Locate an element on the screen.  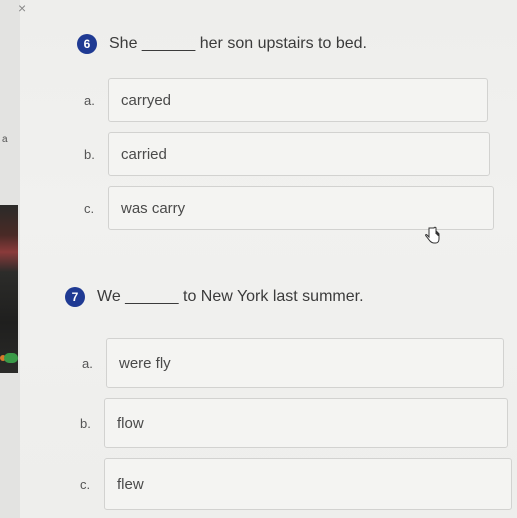
option-c: c. was carry is located at coordinates (289, 208).